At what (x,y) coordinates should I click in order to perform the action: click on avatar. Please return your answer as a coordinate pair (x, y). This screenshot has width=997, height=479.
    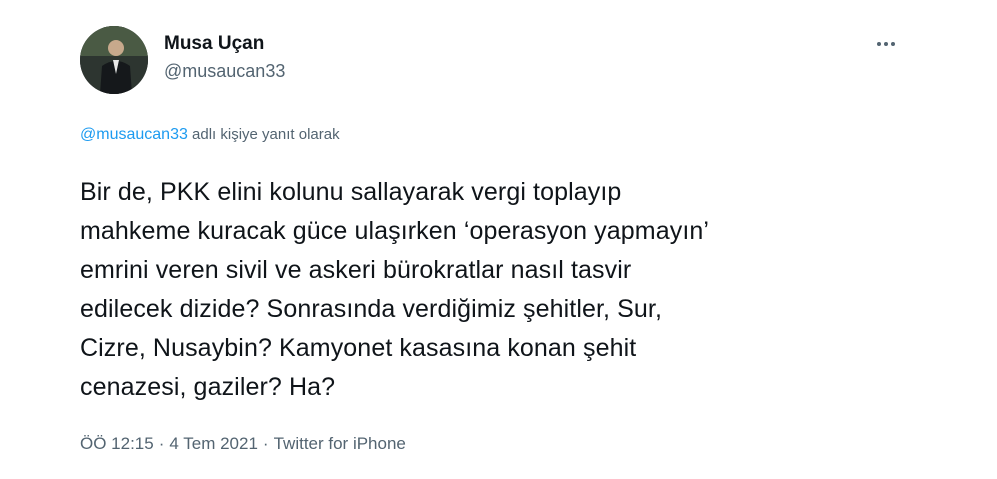
    Looking at the image, I should click on (114, 60).